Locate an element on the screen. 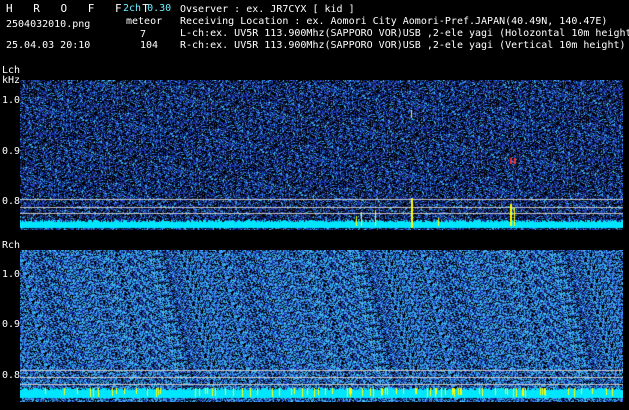 This screenshot has width=629, height=410. rch-ytick-1: 1.0 is located at coordinates (11, 274).